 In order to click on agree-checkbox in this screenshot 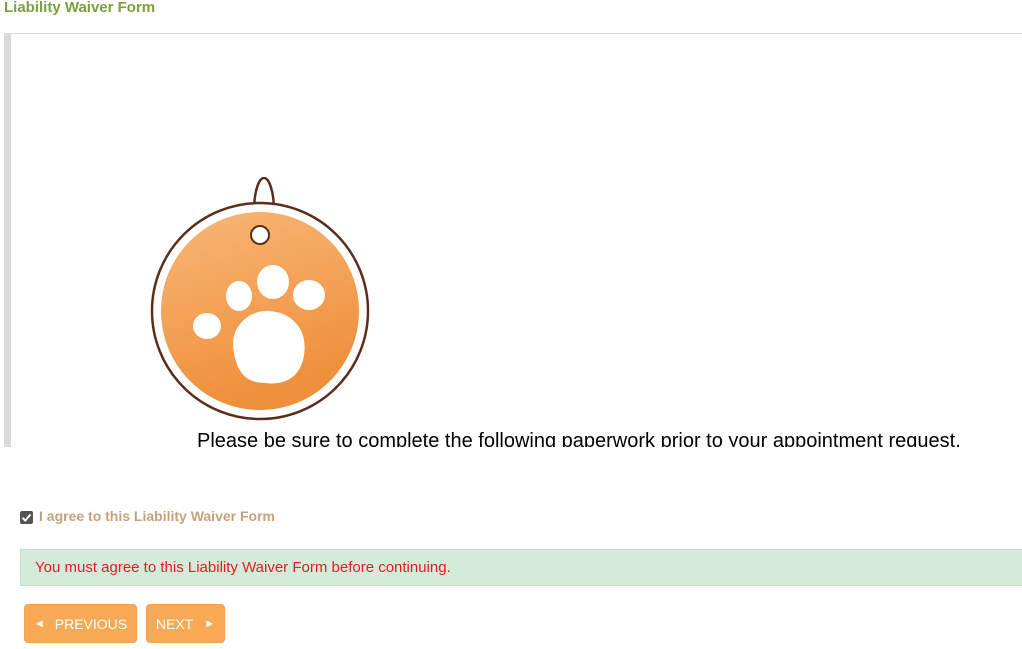, I will do `click(26, 517)`.